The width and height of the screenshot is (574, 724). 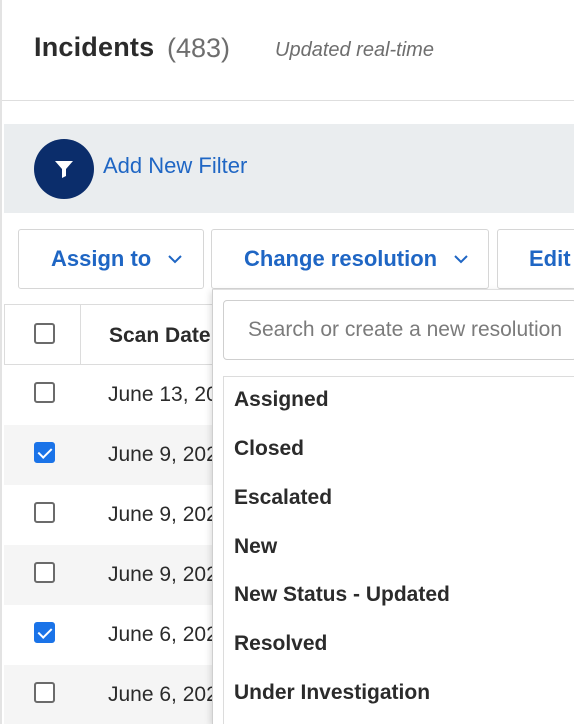 I want to click on assign-to-button: Assign to, so click(x=111, y=259).